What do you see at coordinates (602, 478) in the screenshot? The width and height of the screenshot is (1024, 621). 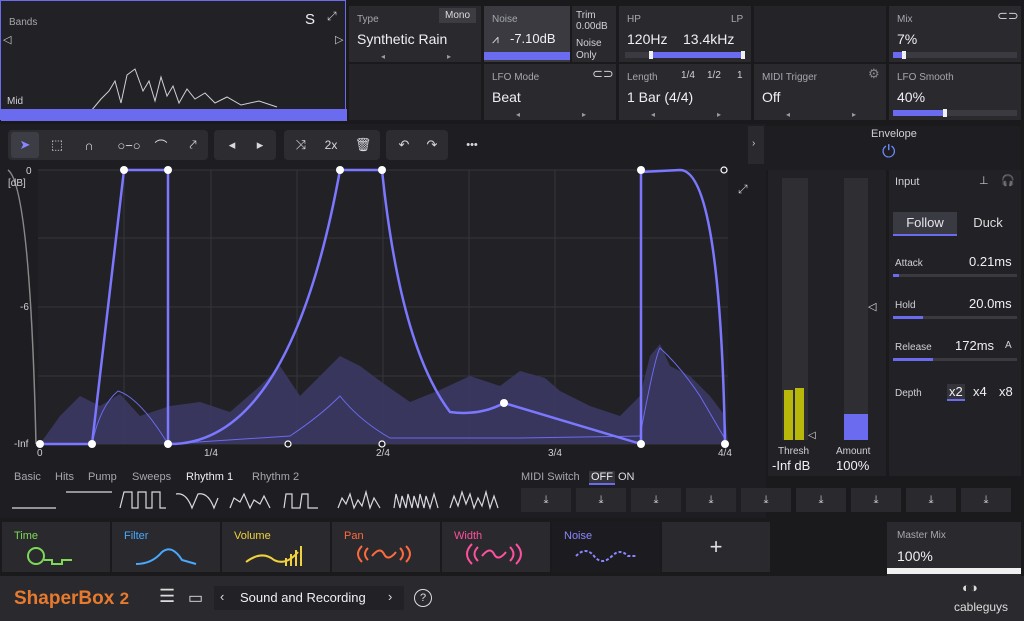 I see `midi-switch-off: OFF` at bounding box center [602, 478].